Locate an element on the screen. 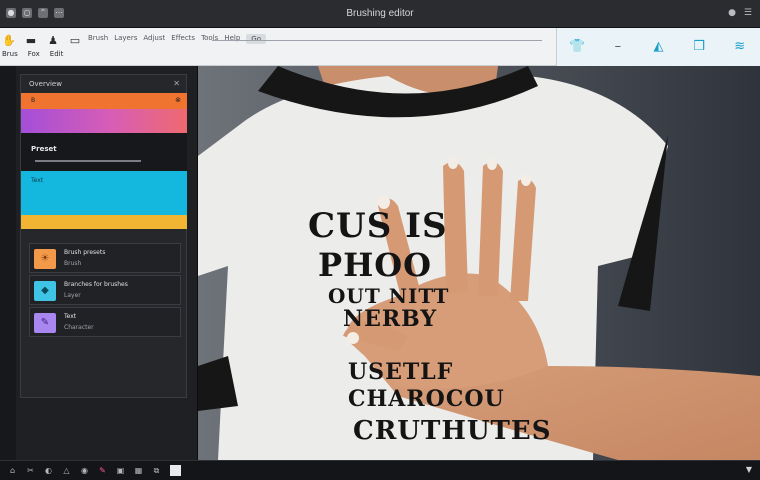 The width and height of the screenshot is (760, 480). list-item-title: Brush presets is located at coordinates (85, 252).